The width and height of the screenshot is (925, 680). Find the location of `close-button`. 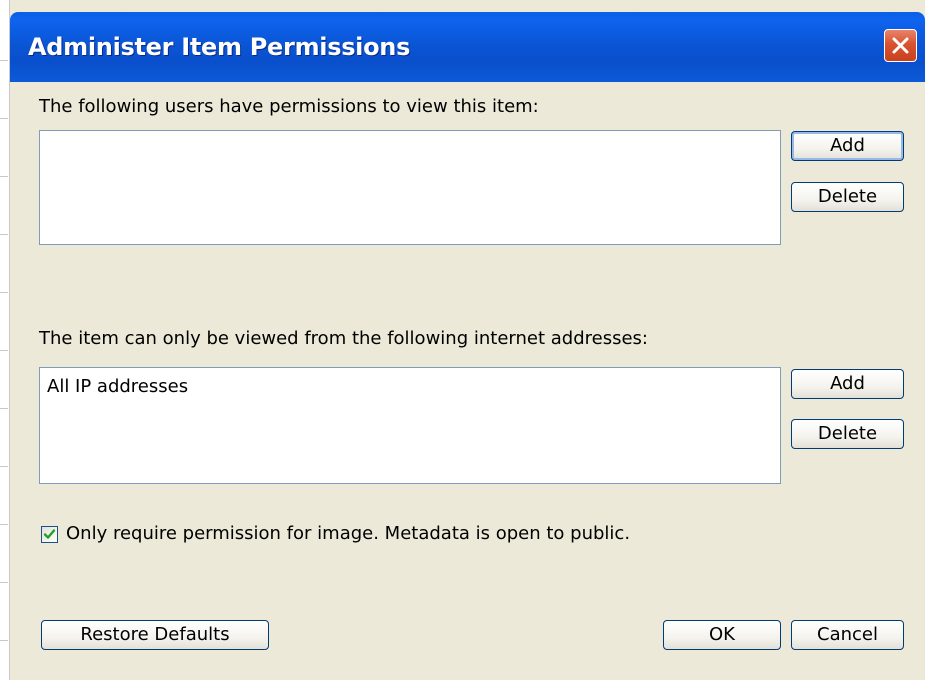

close-button is located at coordinates (900, 45).